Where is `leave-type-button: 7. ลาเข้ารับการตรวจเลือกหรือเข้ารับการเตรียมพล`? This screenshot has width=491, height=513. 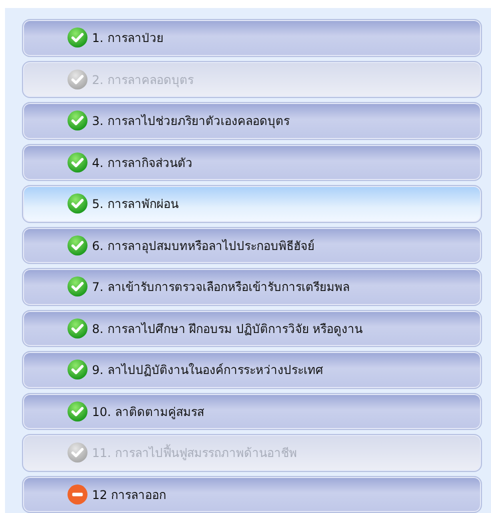
leave-type-button: 7. ลาเข้ารับการตรวจเลือกหรือเข้ารับการเตรียมพล is located at coordinates (252, 287).